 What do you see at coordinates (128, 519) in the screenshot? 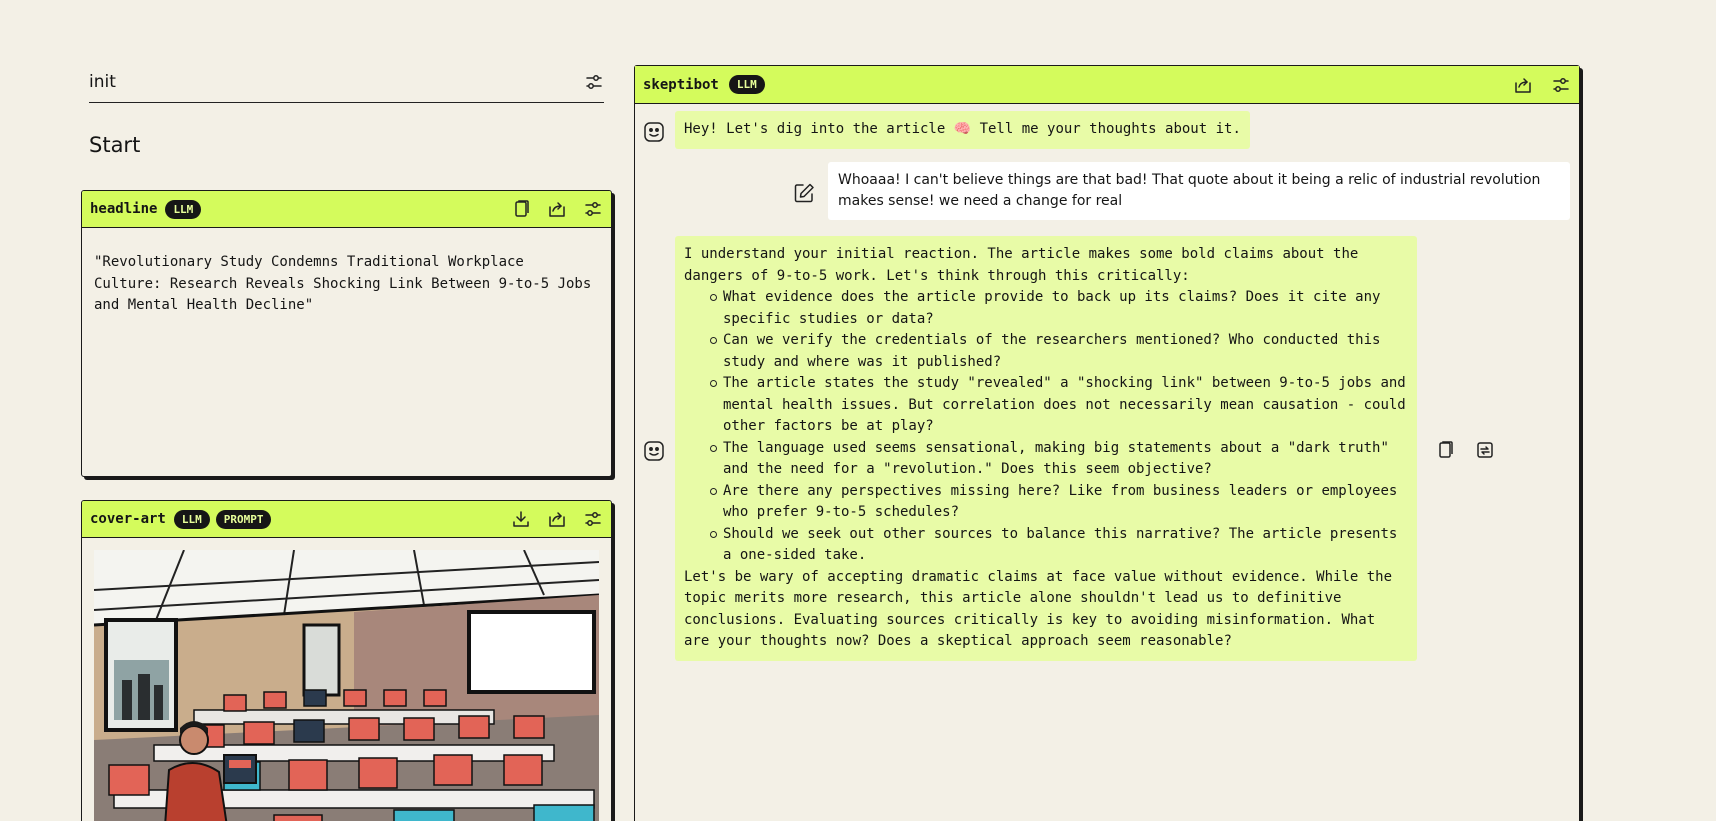
I see `card-name: cover-art` at bounding box center [128, 519].